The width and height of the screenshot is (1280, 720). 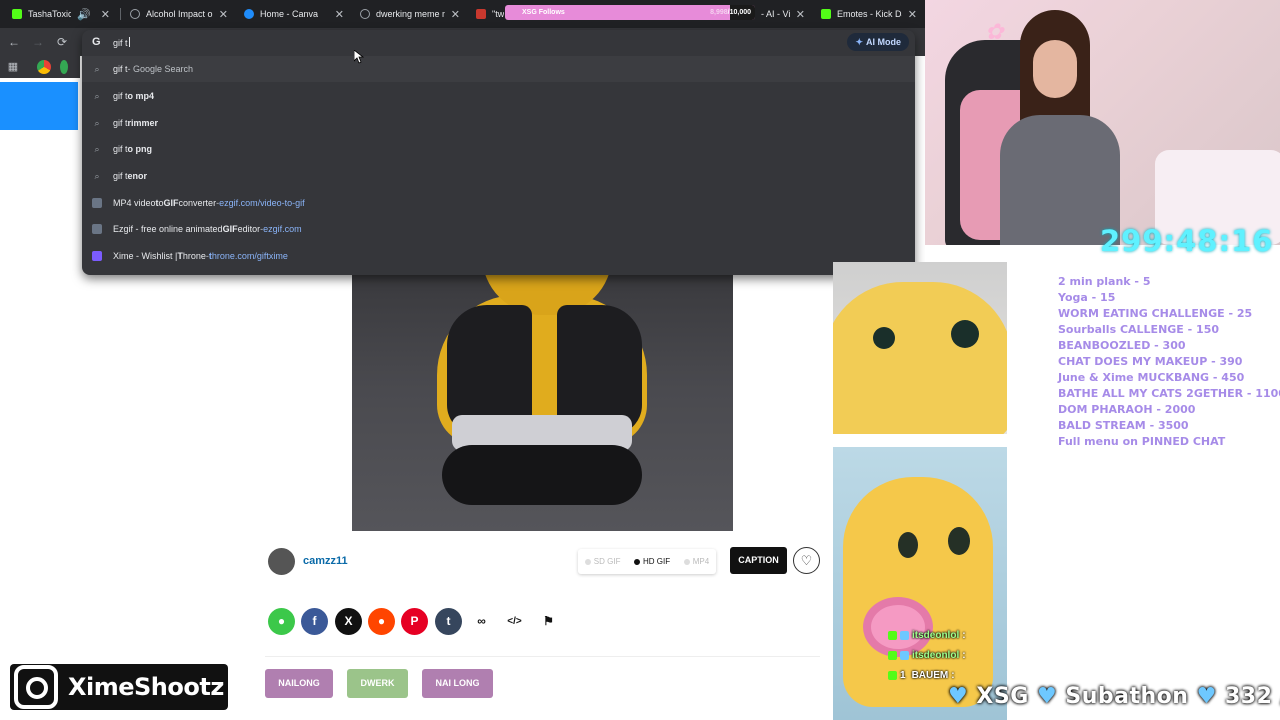 I want to click on tab-emotes: Emotes - Kick Dash ✕, so click(x=869, y=14).